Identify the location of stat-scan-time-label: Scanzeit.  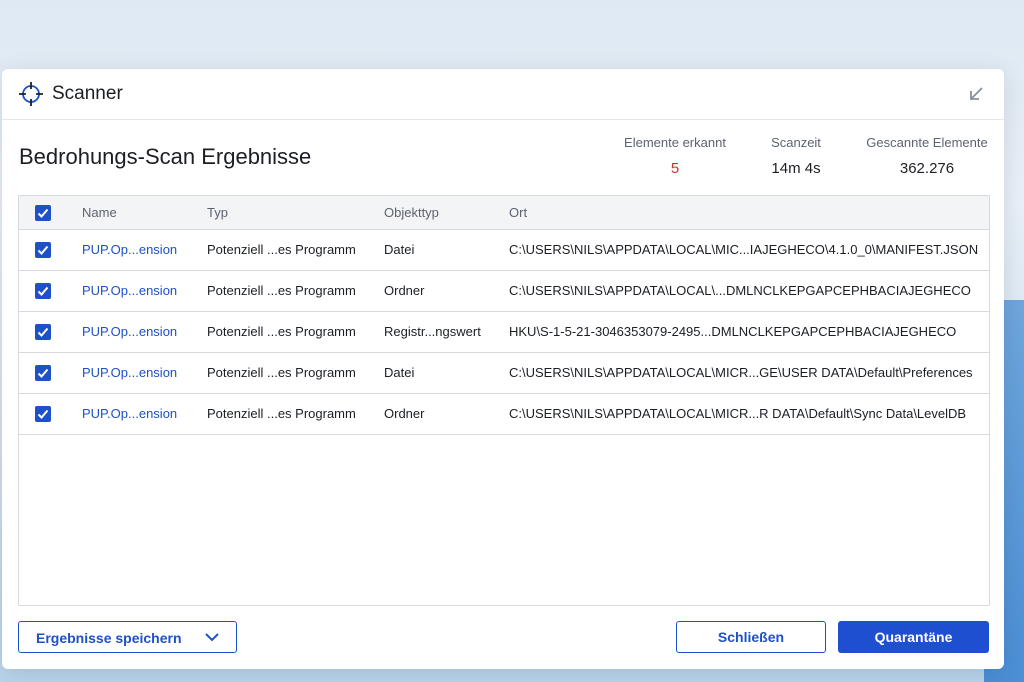
(796, 142).